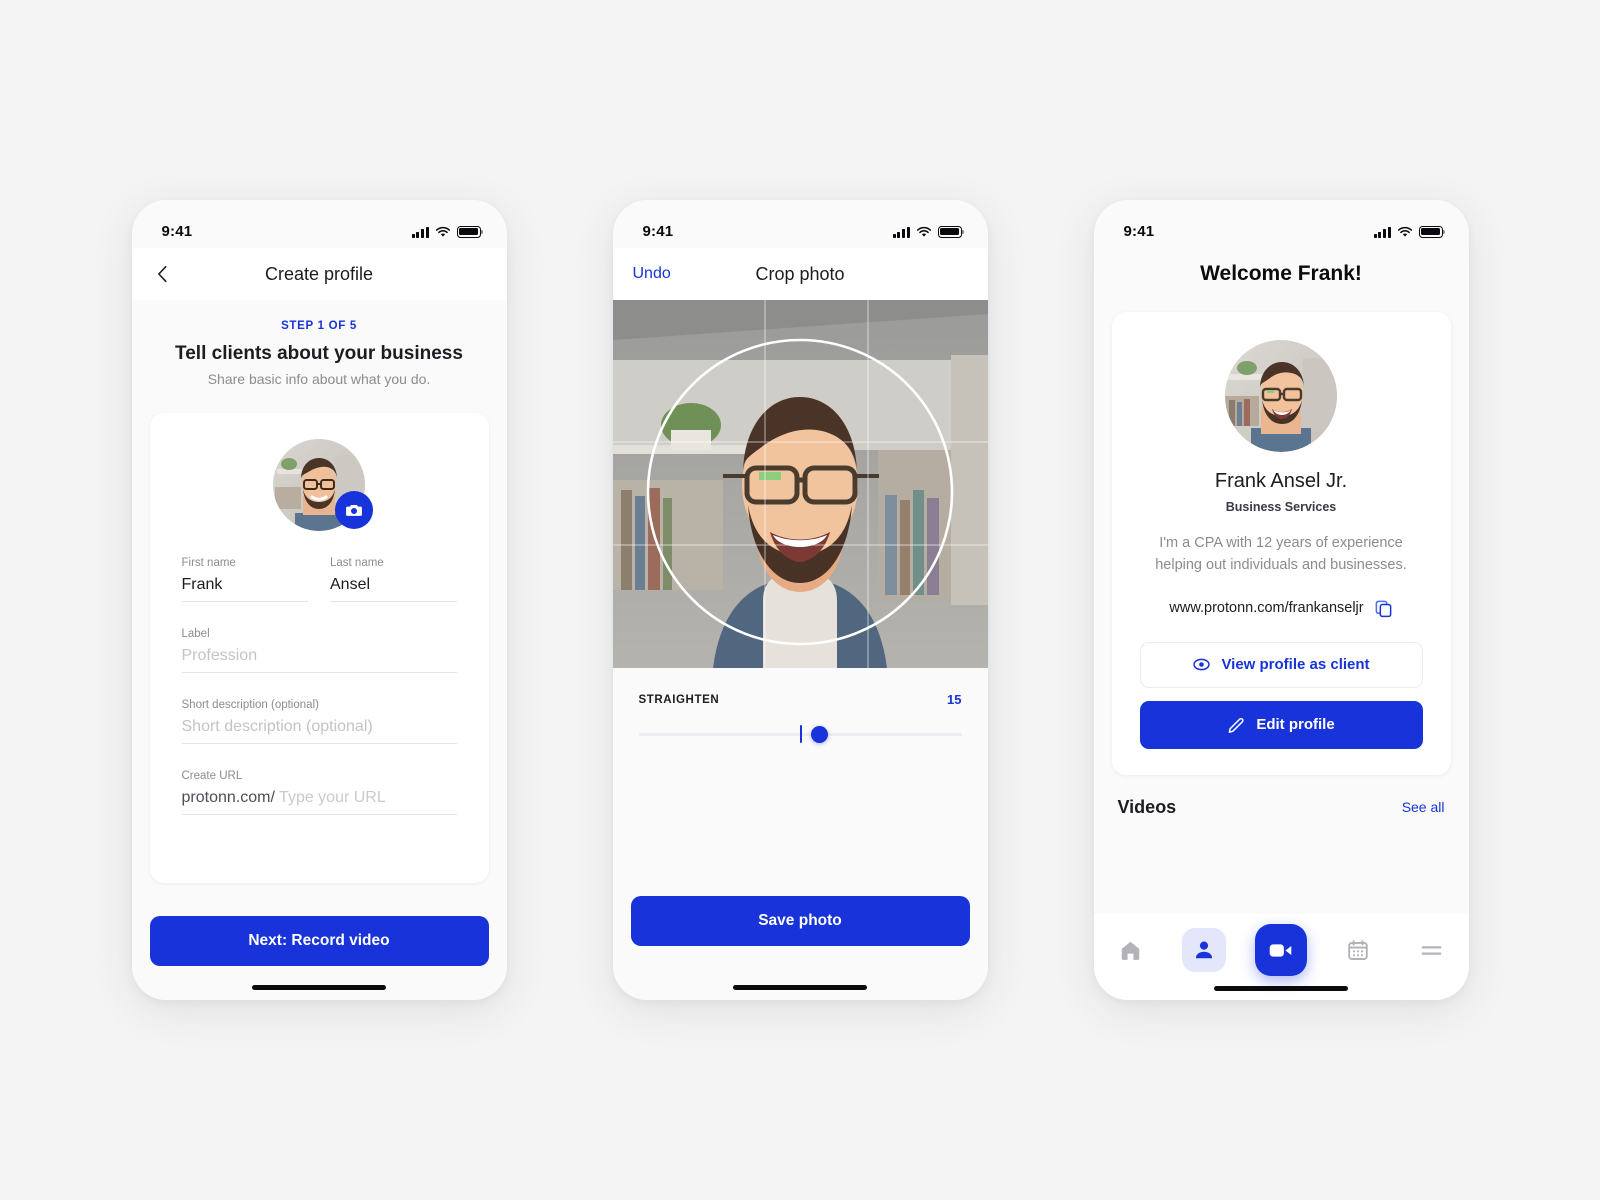 Image resolution: width=1600 pixels, height=1200 pixels. Describe the element at coordinates (652, 274) in the screenshot. I see `undo-button: Undo` at that location.